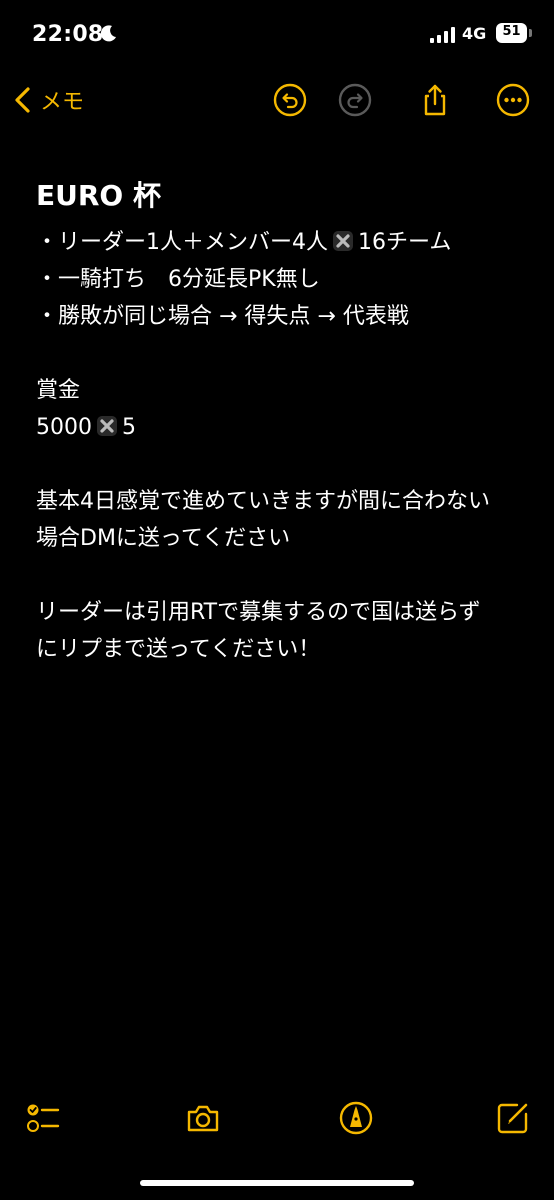  I want to click on redo-icon, so click(355, 100).